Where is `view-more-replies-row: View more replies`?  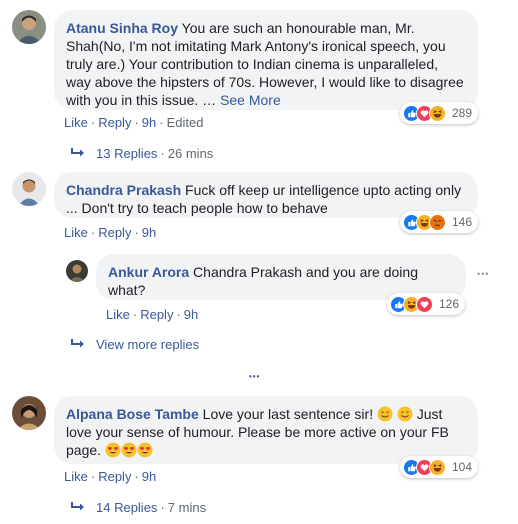 view-more-replies-row: View more replies is located at coordinates (134, 344).